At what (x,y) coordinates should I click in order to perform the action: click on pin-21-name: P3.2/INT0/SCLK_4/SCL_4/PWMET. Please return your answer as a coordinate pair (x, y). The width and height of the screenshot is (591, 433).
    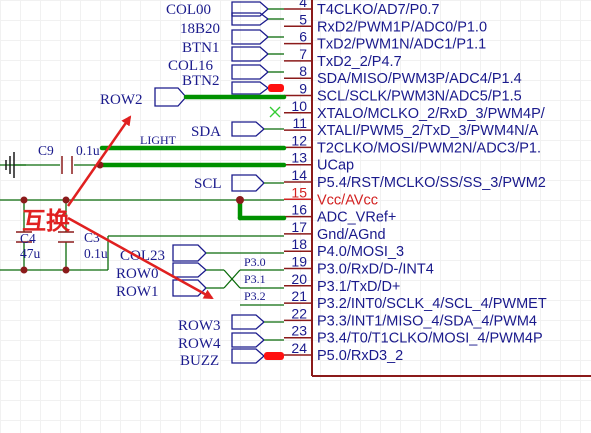
    Looking at the image, I should click on (432, 304).